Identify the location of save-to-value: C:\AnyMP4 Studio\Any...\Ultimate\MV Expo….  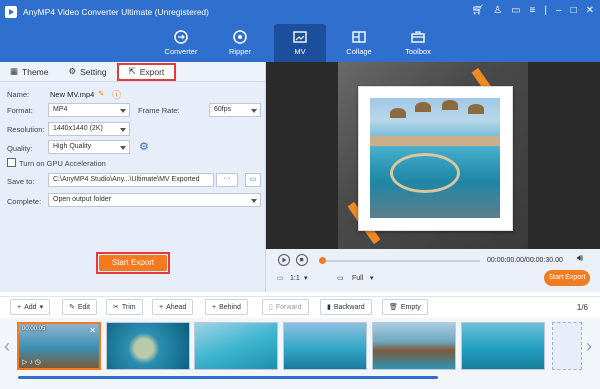
(126, 179).